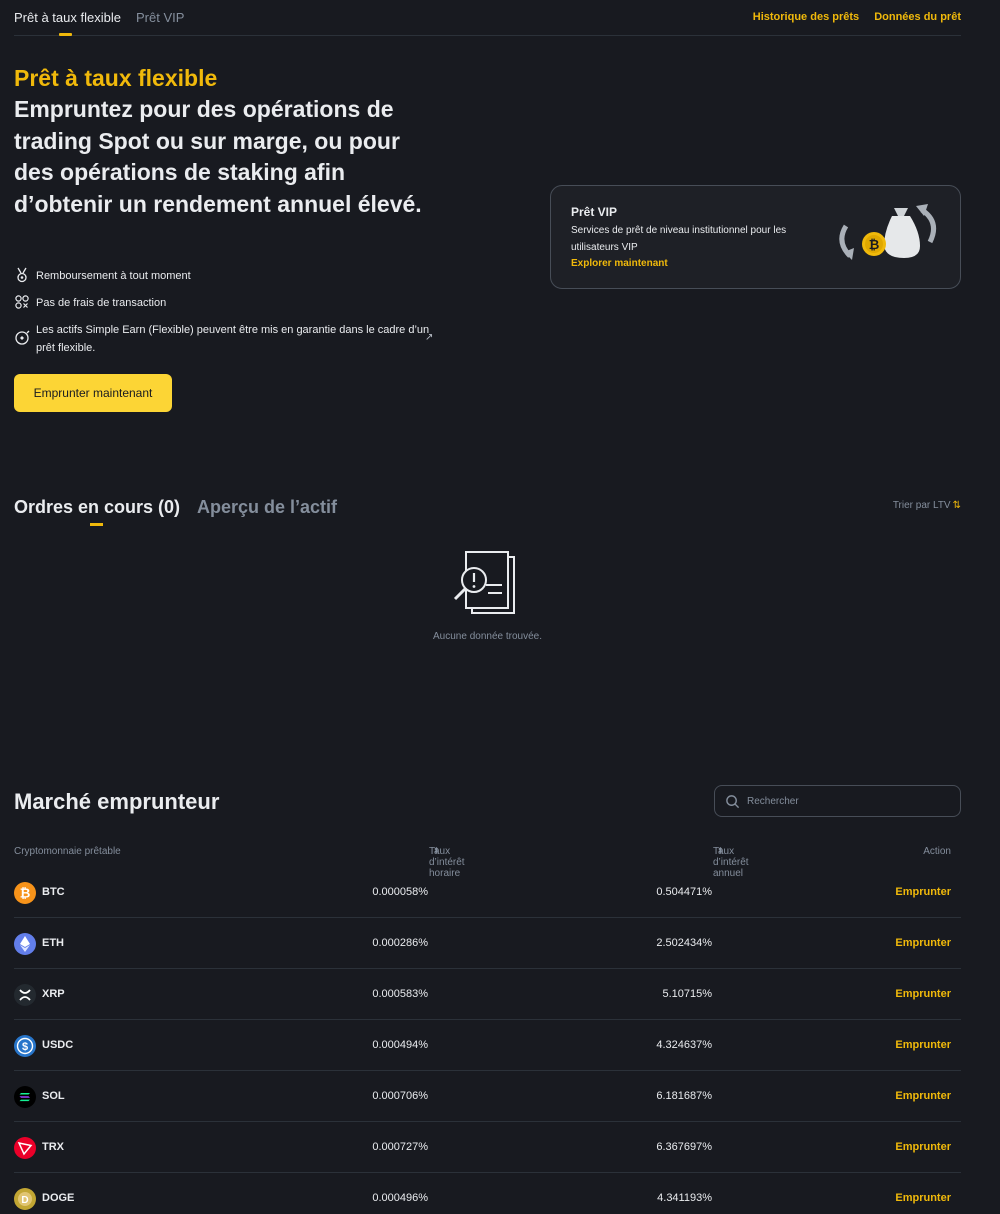 This screenshot has height=1214, width=1000. Describe the element at coordinates (25, 1148) in the screenshot. I see `trx-icon` at that location.